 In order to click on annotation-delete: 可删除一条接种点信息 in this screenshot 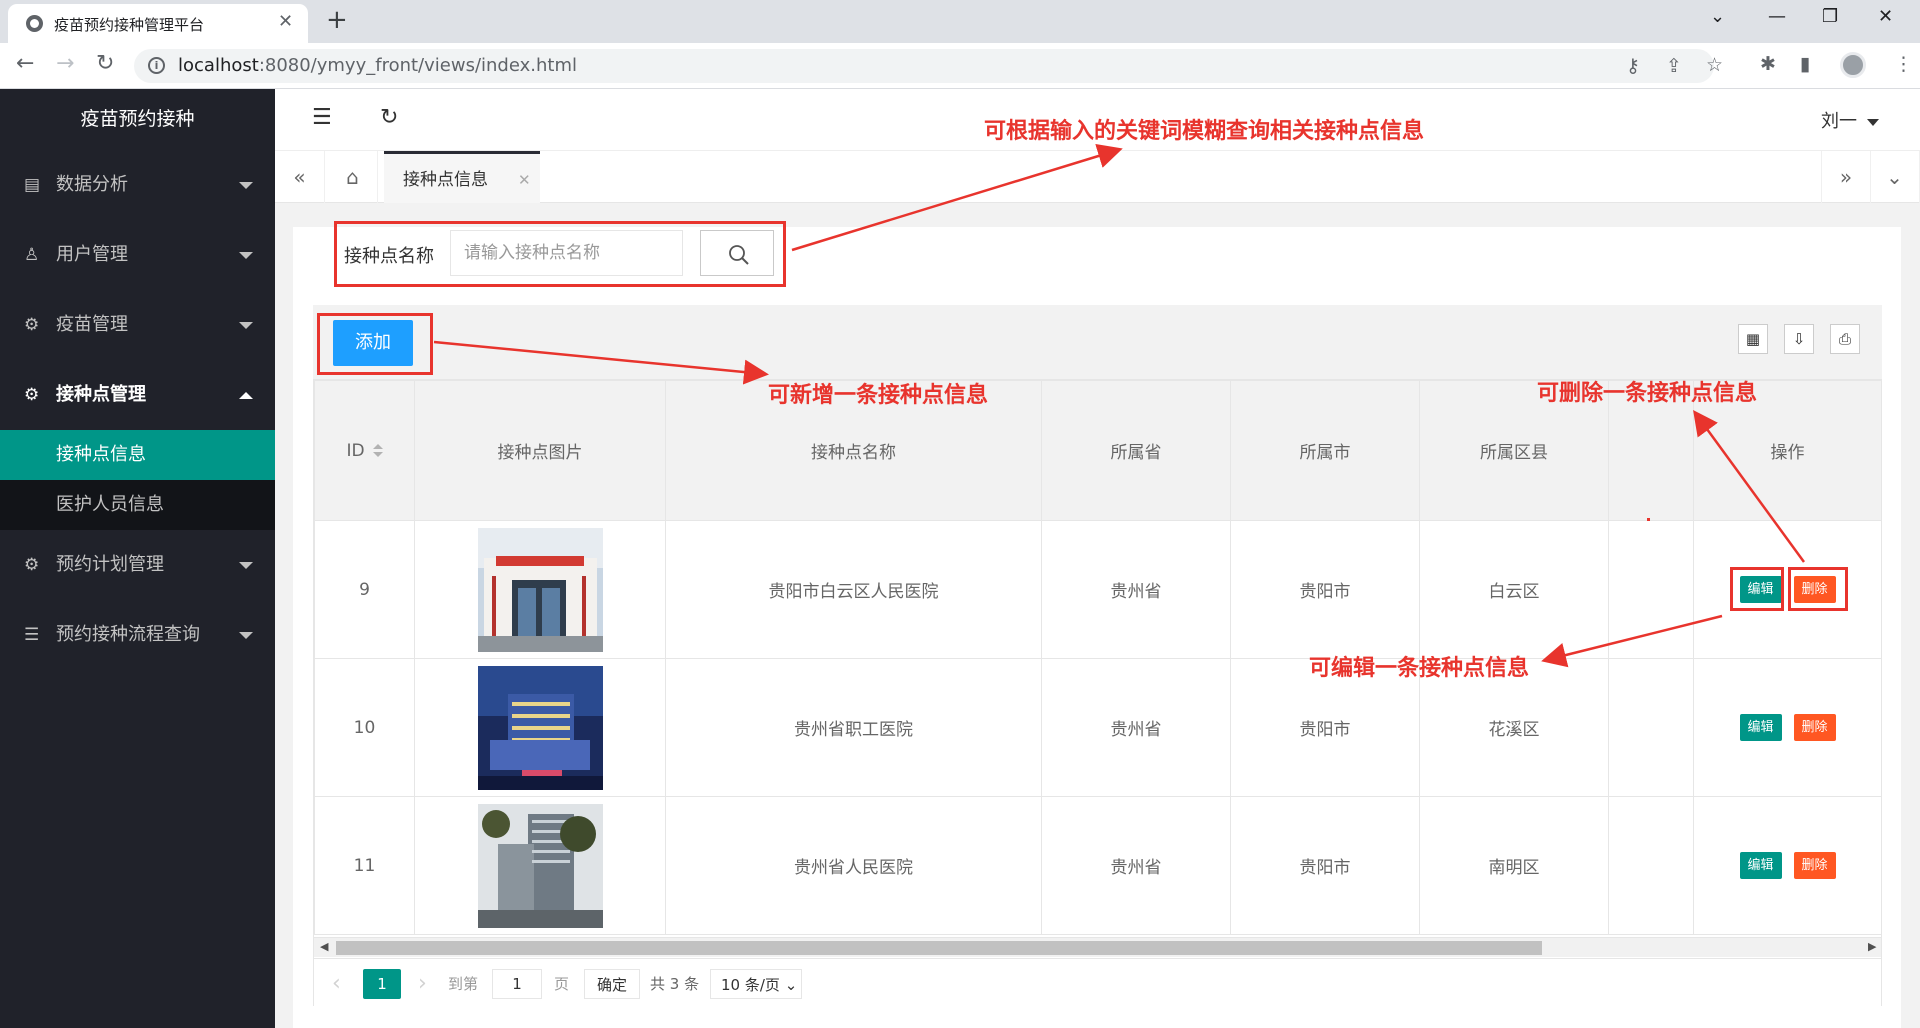, I will do `click(1647, 393)`.